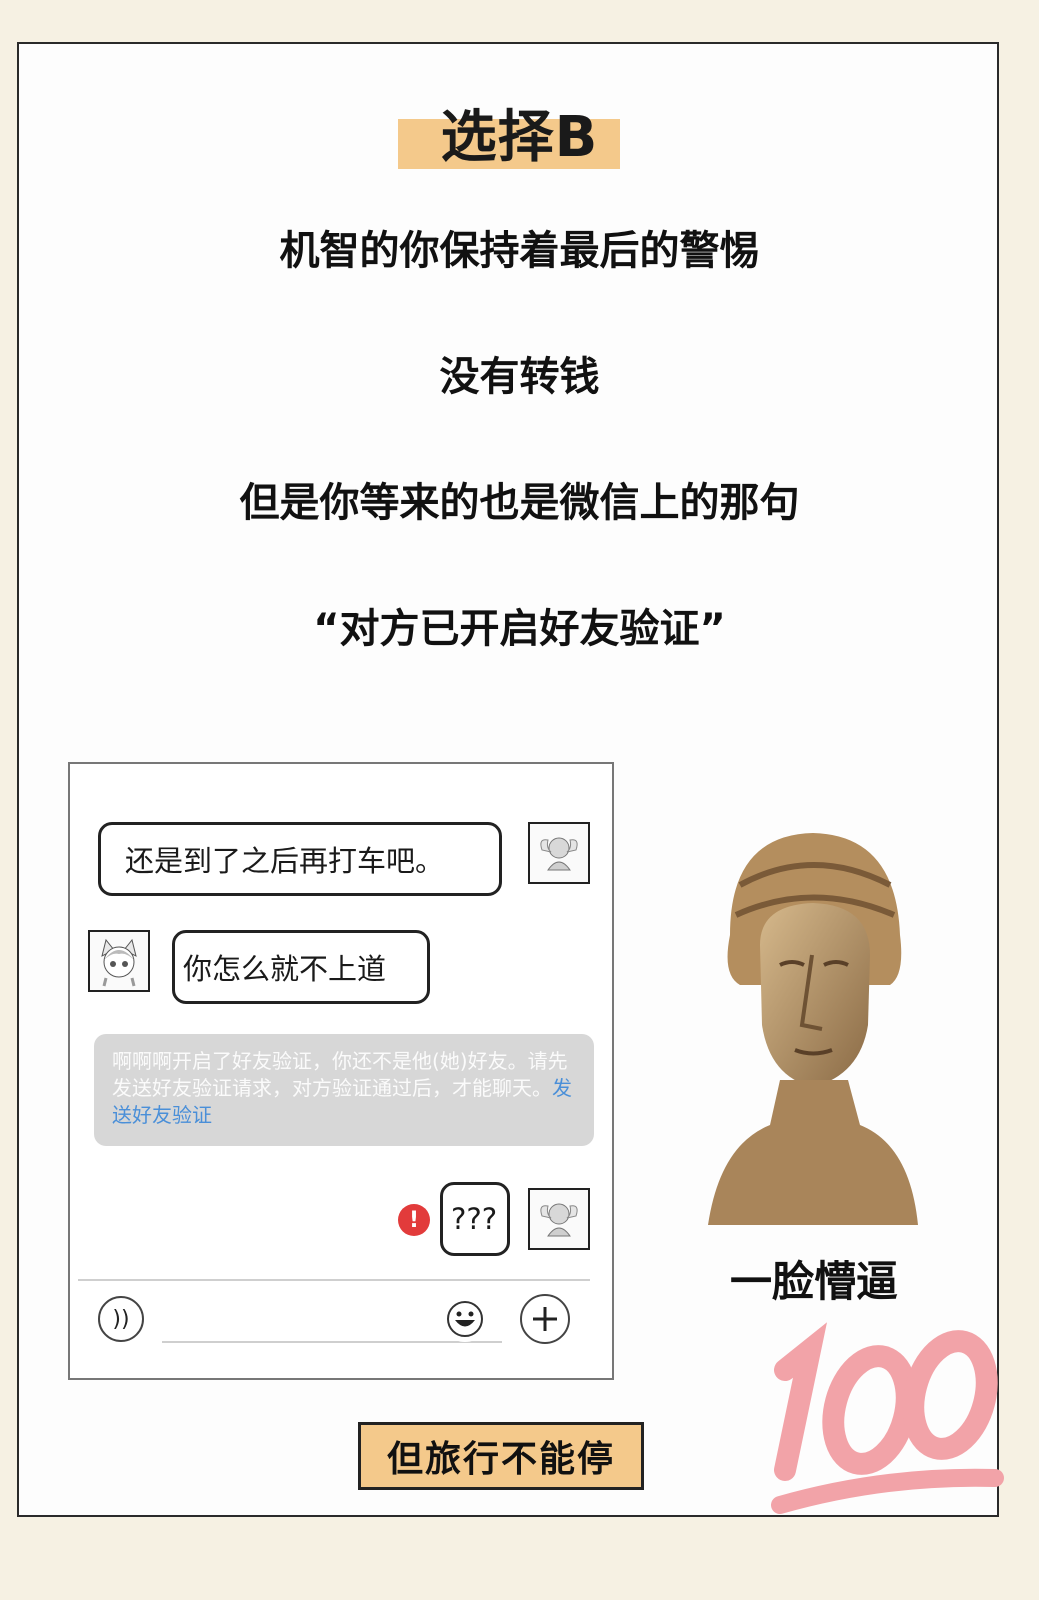 Image resolution: width=1039 pixels, height=1600 pixels. Describe the element at coordinates (813, 1025) in the screenshot. I see `statue-bust-image` at that location.